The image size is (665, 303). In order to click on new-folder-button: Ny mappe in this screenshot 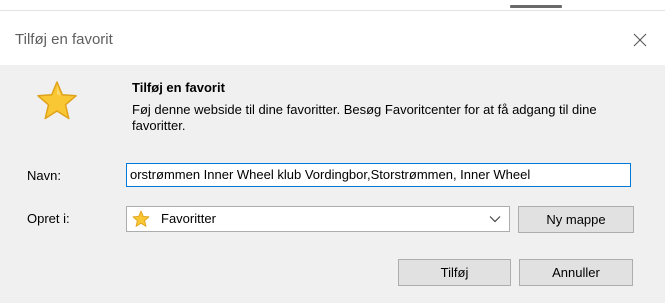, I will do `click(576, 219)`.